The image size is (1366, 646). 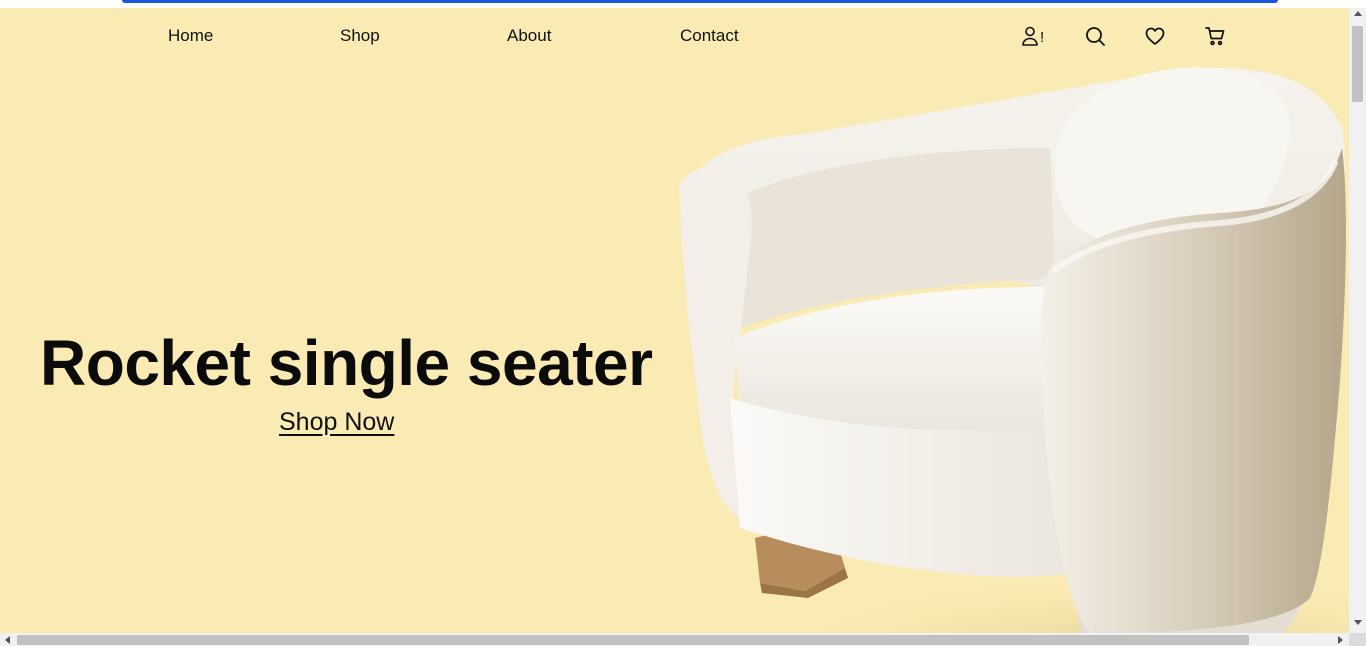 What do you see at coordinates (346, 363) in the screenshot?
I see `hero-title: Rocket single seater` at bounding box center [346, 363].